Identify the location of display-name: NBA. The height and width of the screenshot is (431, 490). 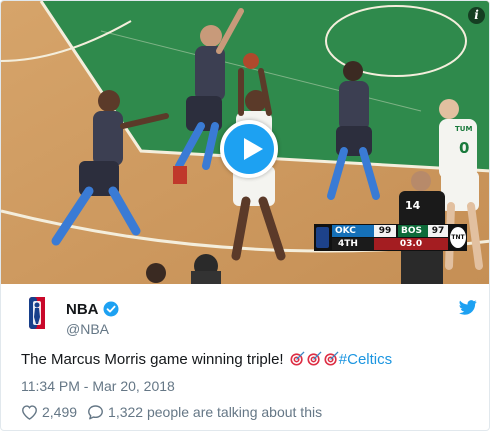
(92, 310).